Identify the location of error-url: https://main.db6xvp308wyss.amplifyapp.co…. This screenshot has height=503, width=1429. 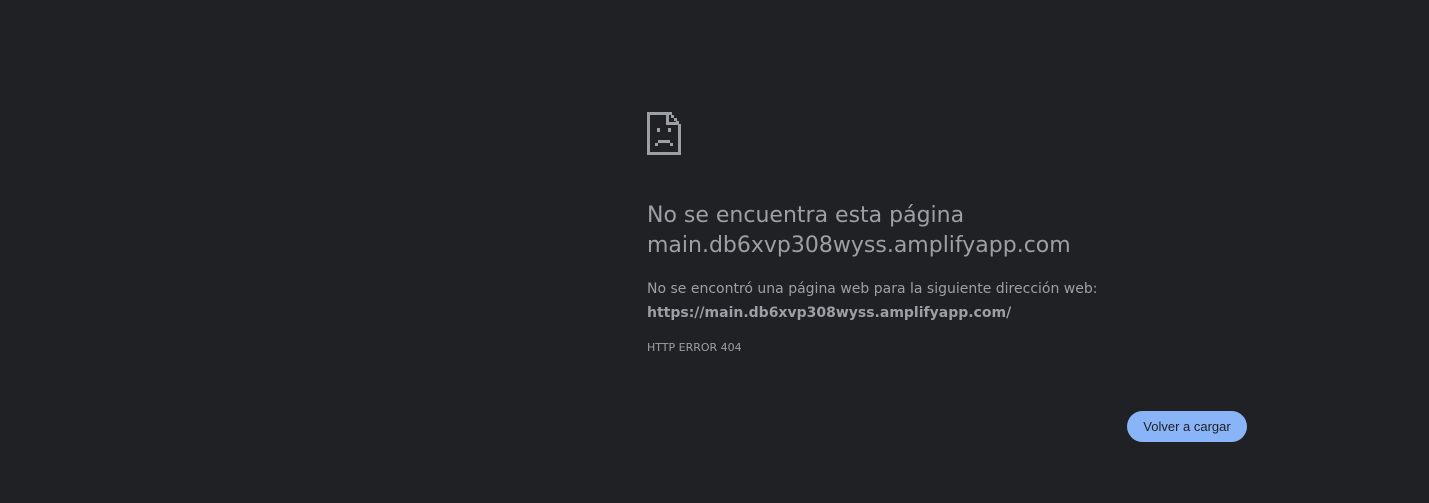
(829, 313).